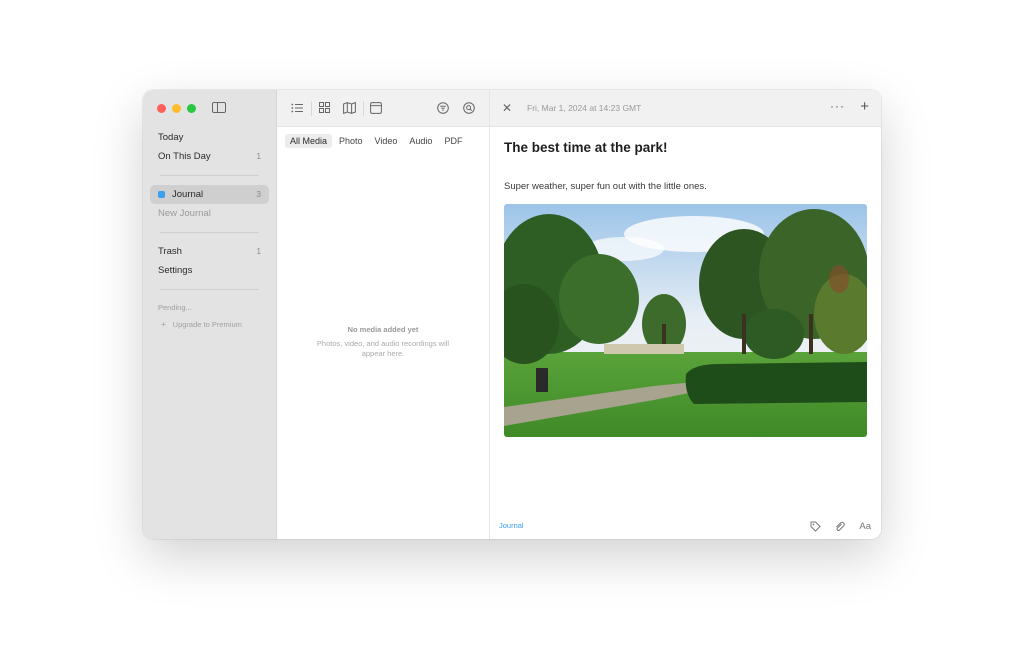  I want to click on sidebar-item-journal: Journal 3, so click(209, 194).